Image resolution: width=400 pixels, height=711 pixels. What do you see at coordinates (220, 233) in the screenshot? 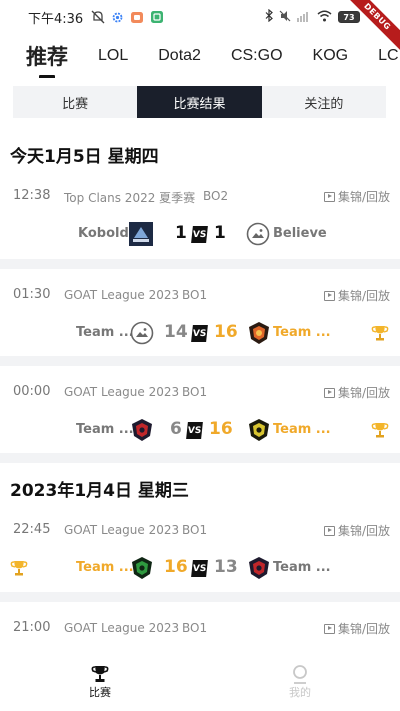
I see `team-b-score: 1` at bounding box center [220, 233].